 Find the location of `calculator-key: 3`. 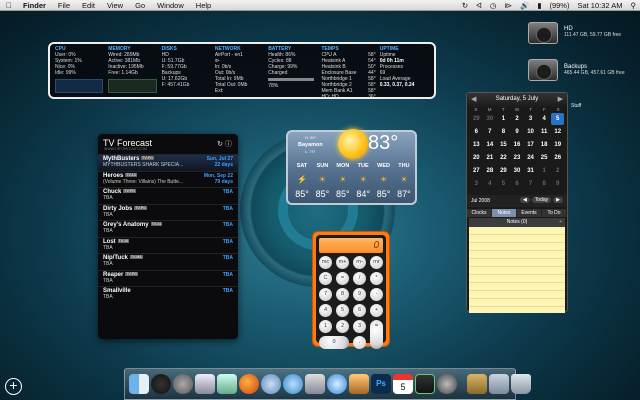

calculator-key: 3 is located at coordinates (359, 326).